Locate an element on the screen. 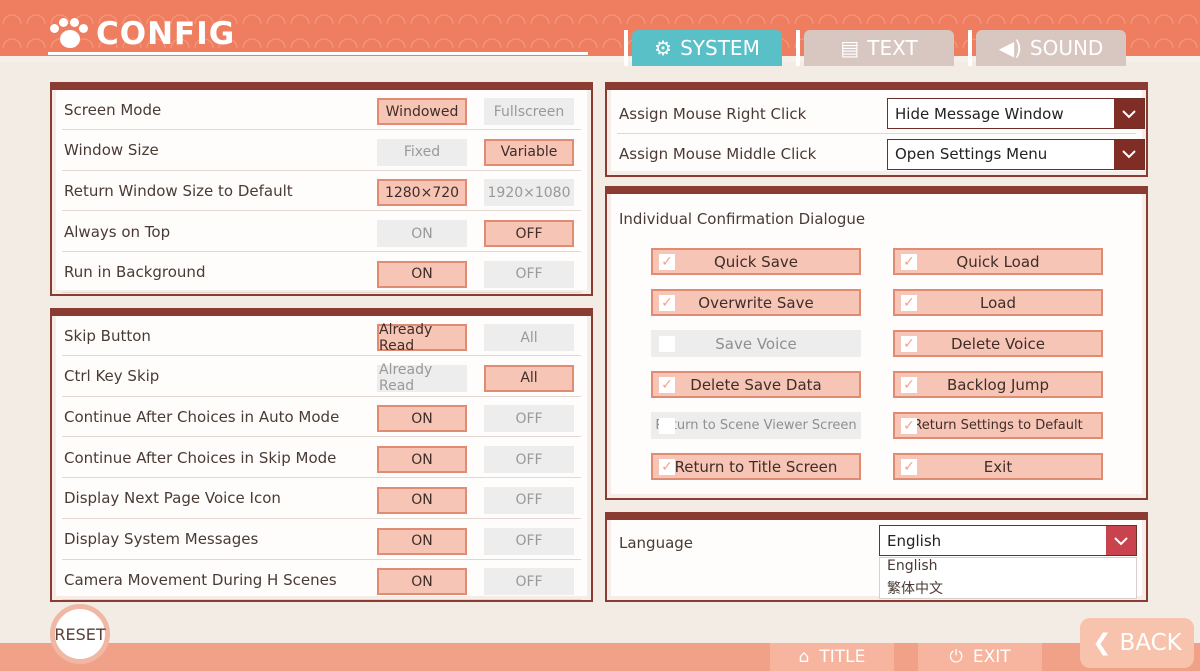 This screenshot has height=671, width=1200. display-option-right: Variable is located at coordinates (529, 152).